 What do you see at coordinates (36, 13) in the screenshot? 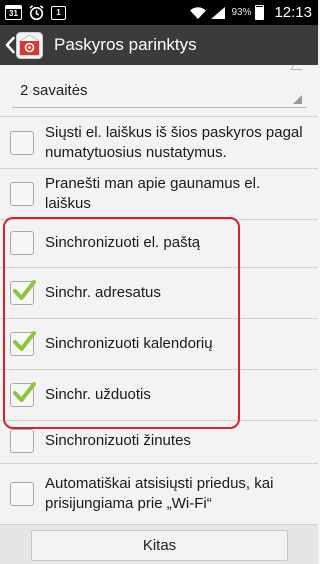
I see `alarm-icon` at bounding box center [36, 13].